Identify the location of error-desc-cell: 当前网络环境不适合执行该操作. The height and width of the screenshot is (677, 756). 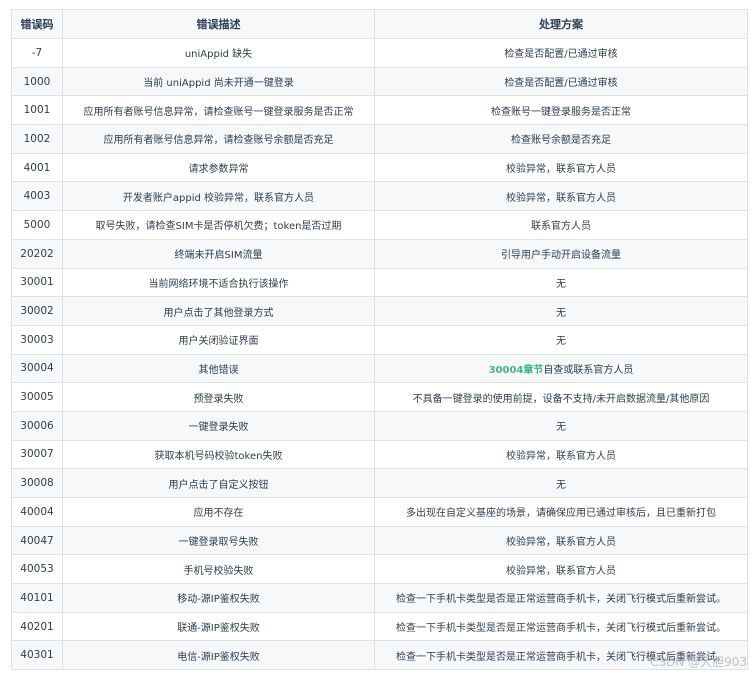
(218, 282).